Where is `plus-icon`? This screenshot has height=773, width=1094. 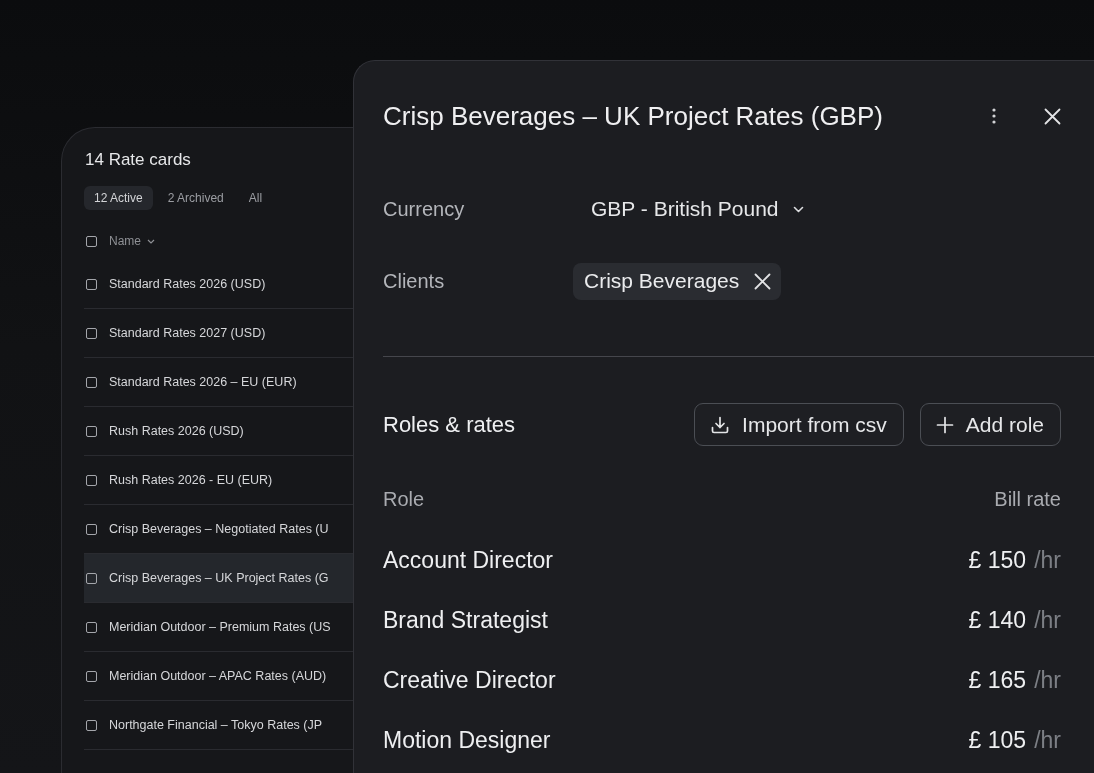 plus-icon is located at coordinates (944, 424).